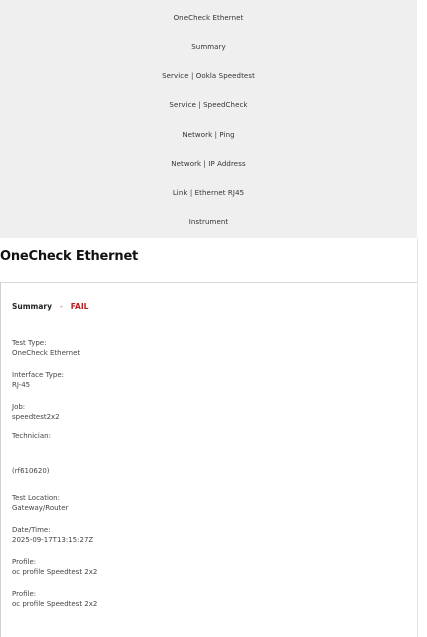  Describe the element at coordinates (40, 503) in the screenshot. I see `field-test-location: Test Location: Gateway/Router` at that location.